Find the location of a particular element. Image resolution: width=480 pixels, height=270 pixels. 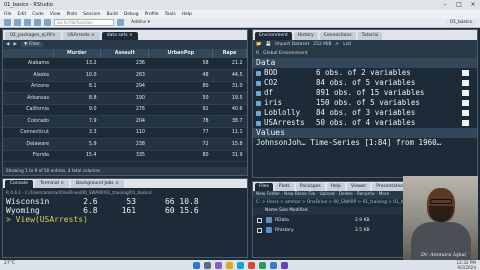

column-header: Assault is located at coordinates (125, 53).